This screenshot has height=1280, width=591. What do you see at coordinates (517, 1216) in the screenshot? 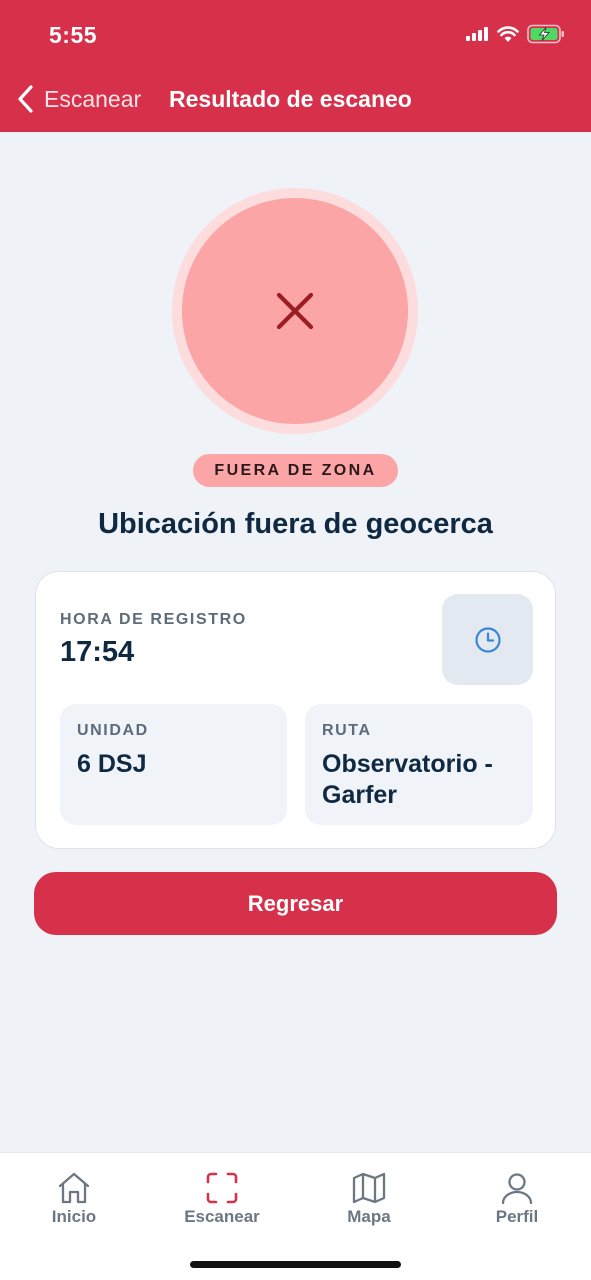
I see `tab-label-perfil: Perfil` at bounding box center [517, 1216].